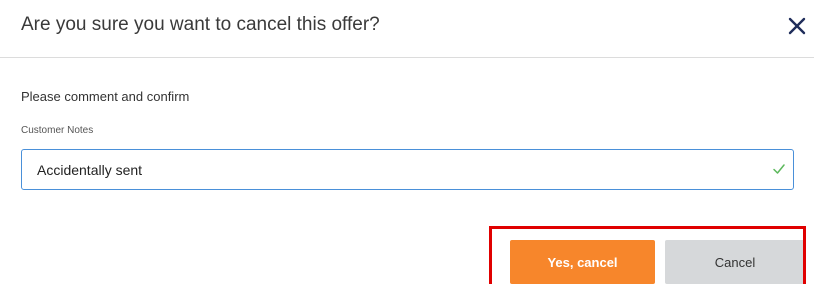 This screenshot has width=814, height=284. What do you see at coordinates (57, 130) in the screenshot?
I see `customer-notes-label: Customer Notes` at bounding box center [57, 130].